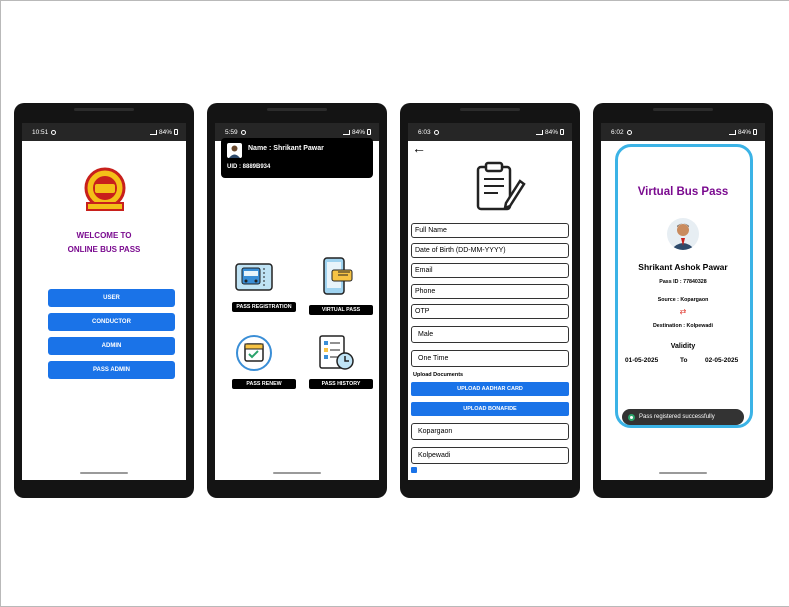  What do you see at coordinates (501, 186) in the screenshot?
I see `clipboard-pen-icon` at bounding box center [501, 186].